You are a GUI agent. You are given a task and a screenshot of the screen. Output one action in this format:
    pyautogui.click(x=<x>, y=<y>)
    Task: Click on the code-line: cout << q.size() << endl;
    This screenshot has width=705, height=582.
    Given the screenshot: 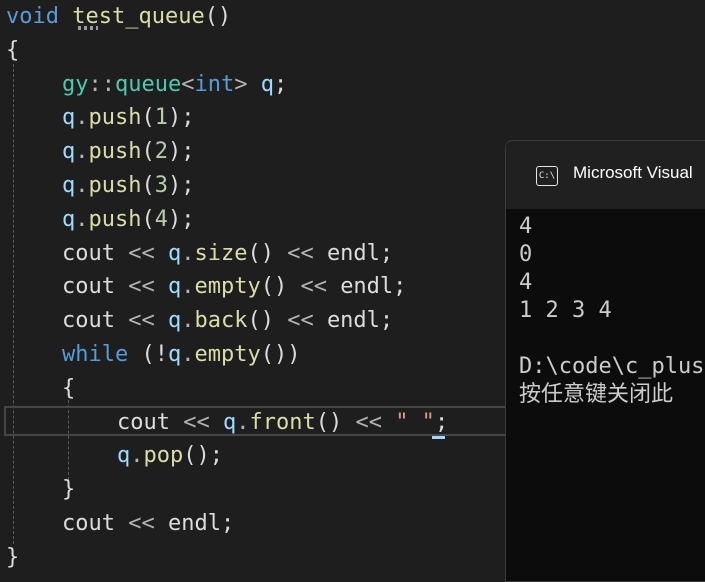 What is the action you would take?
    pyautogui.click(x=227, y=254)
    